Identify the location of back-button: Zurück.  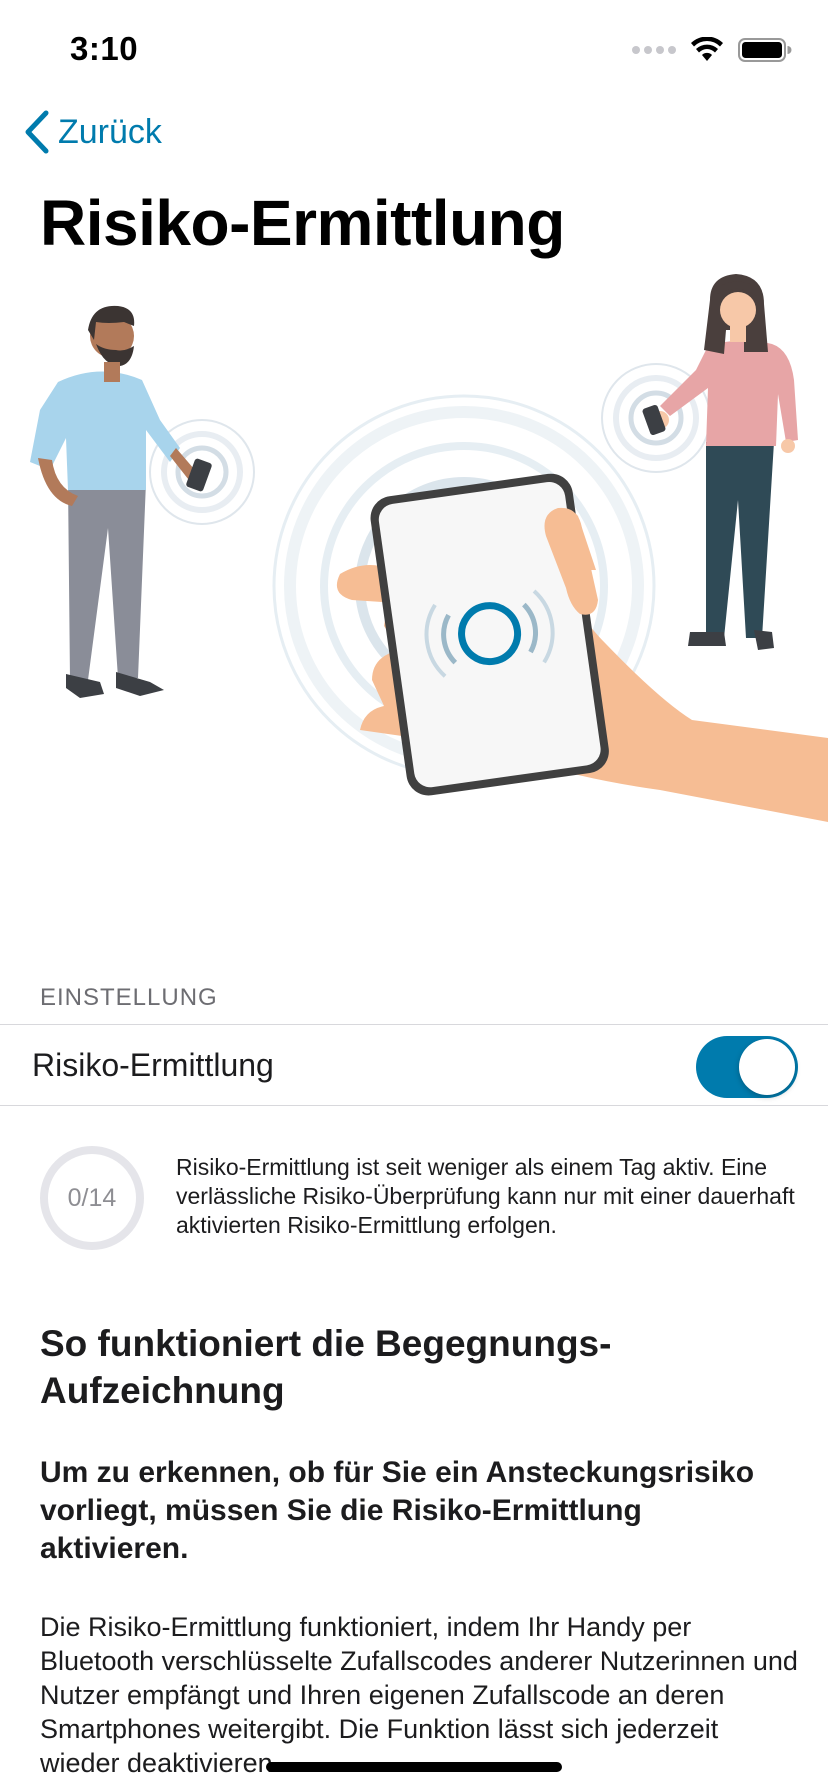
(93, 132).